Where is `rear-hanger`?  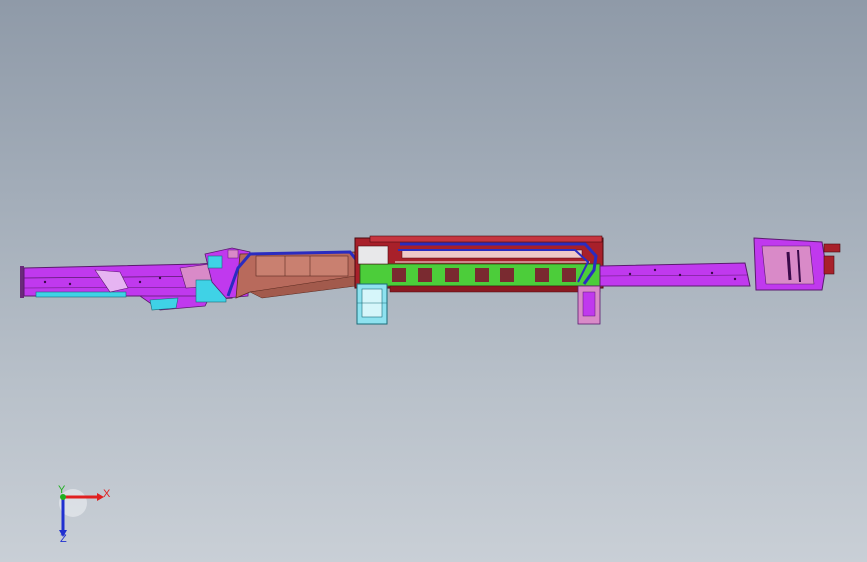
rear-hanger is located at coordinates (589, 305).